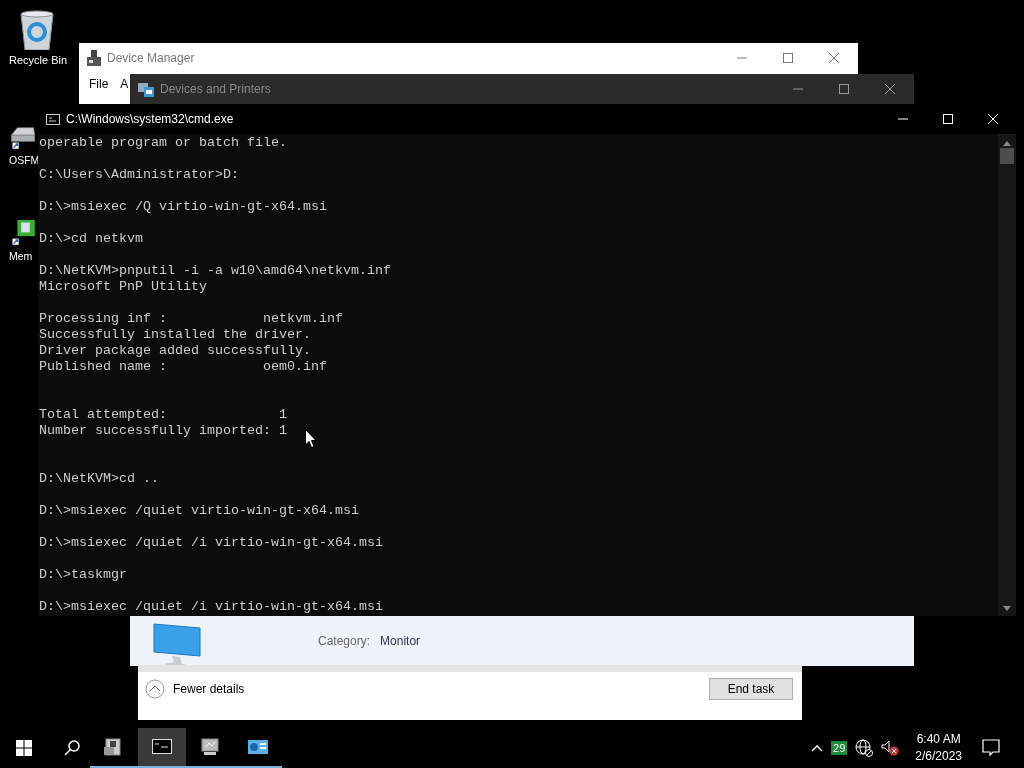 Image resolution: width=1024 pixels, height=768 pixels. What do you see at coordinates (72, 748) in the screenshot?
I see `search-icon` at bounding box center [72, 748].